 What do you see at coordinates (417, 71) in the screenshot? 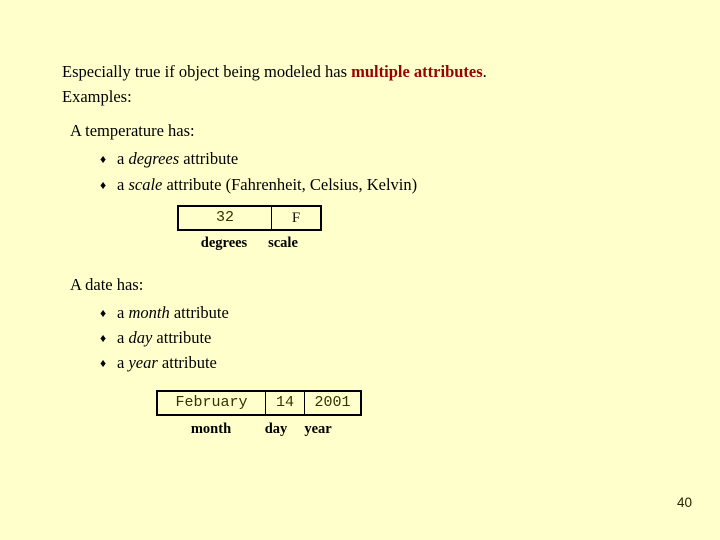
I see `intro-emphasis-text: multiple attributes` at bounding box center [417, 71].